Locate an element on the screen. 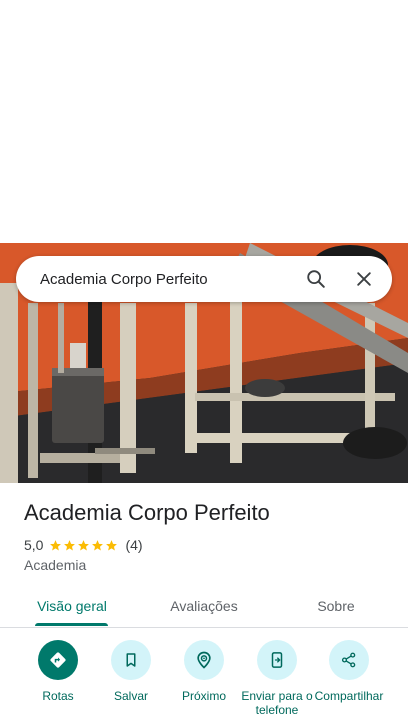 The height and width of the screenshot is (726, 408). close-icon is located at coordinates (364, 279).